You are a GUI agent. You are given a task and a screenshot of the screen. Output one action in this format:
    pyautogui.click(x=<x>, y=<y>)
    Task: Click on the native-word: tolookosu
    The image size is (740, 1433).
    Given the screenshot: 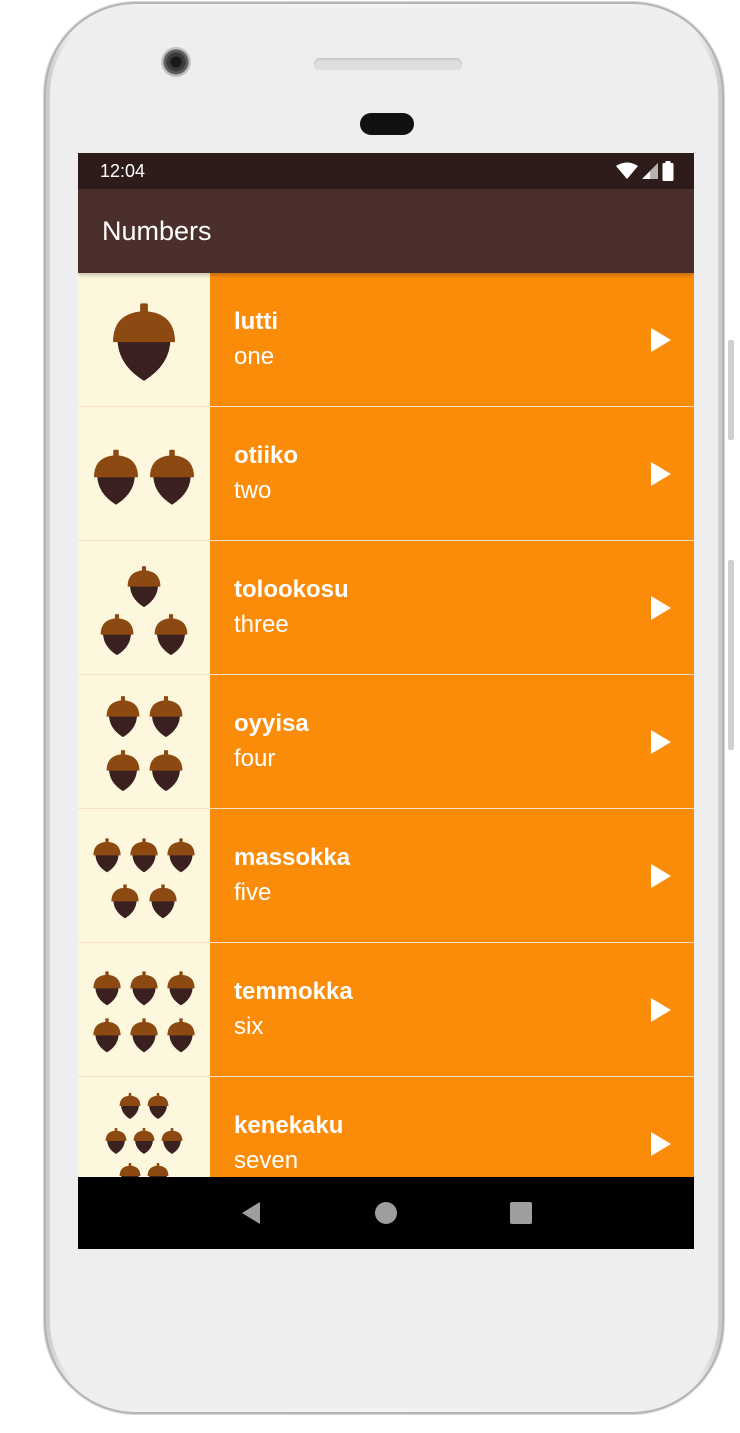 What is the action you would take?
    pyautogui.click(x=291, y=589)
    